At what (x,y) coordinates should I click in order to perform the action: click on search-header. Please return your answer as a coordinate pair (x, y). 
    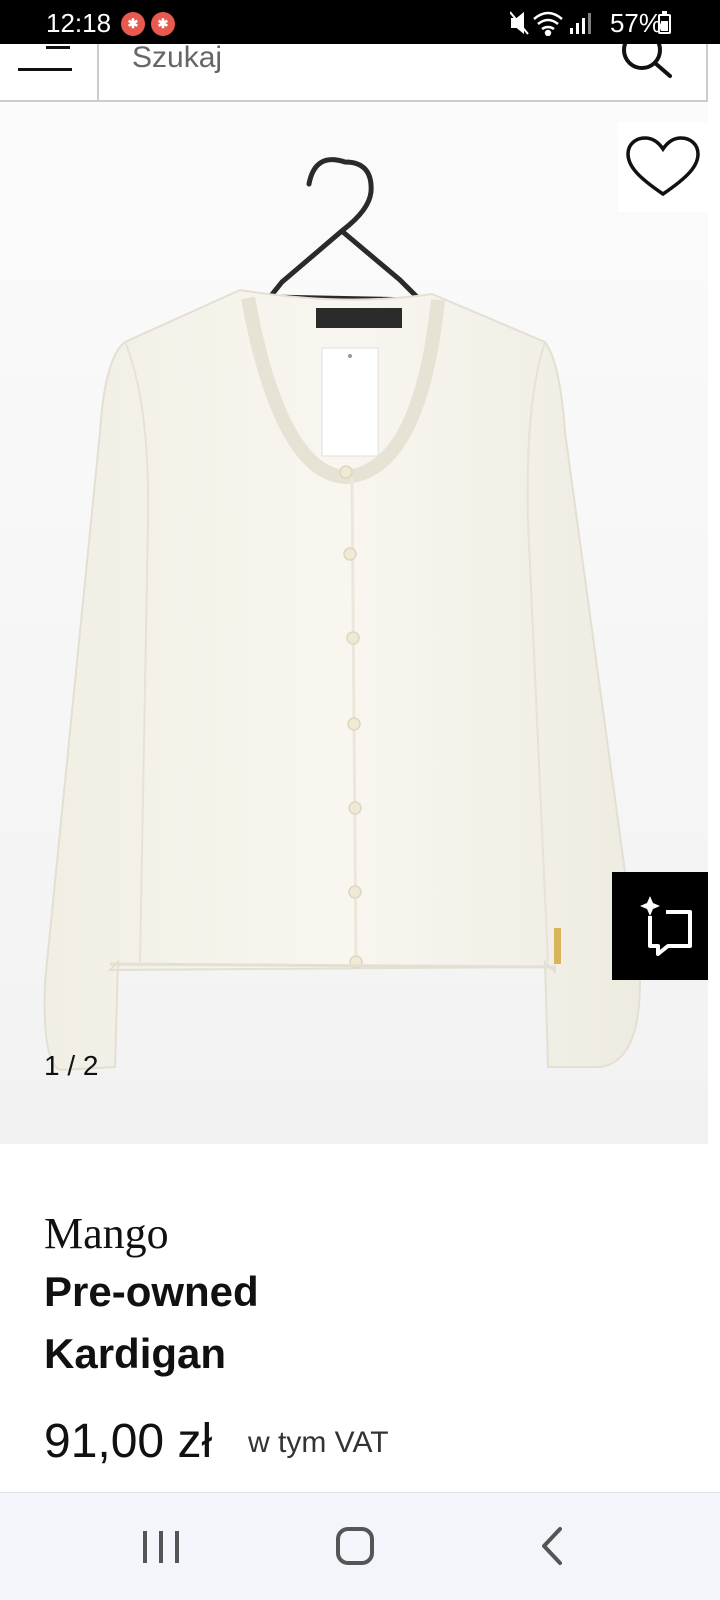
    Looking at the image, I should click on (354, 70).